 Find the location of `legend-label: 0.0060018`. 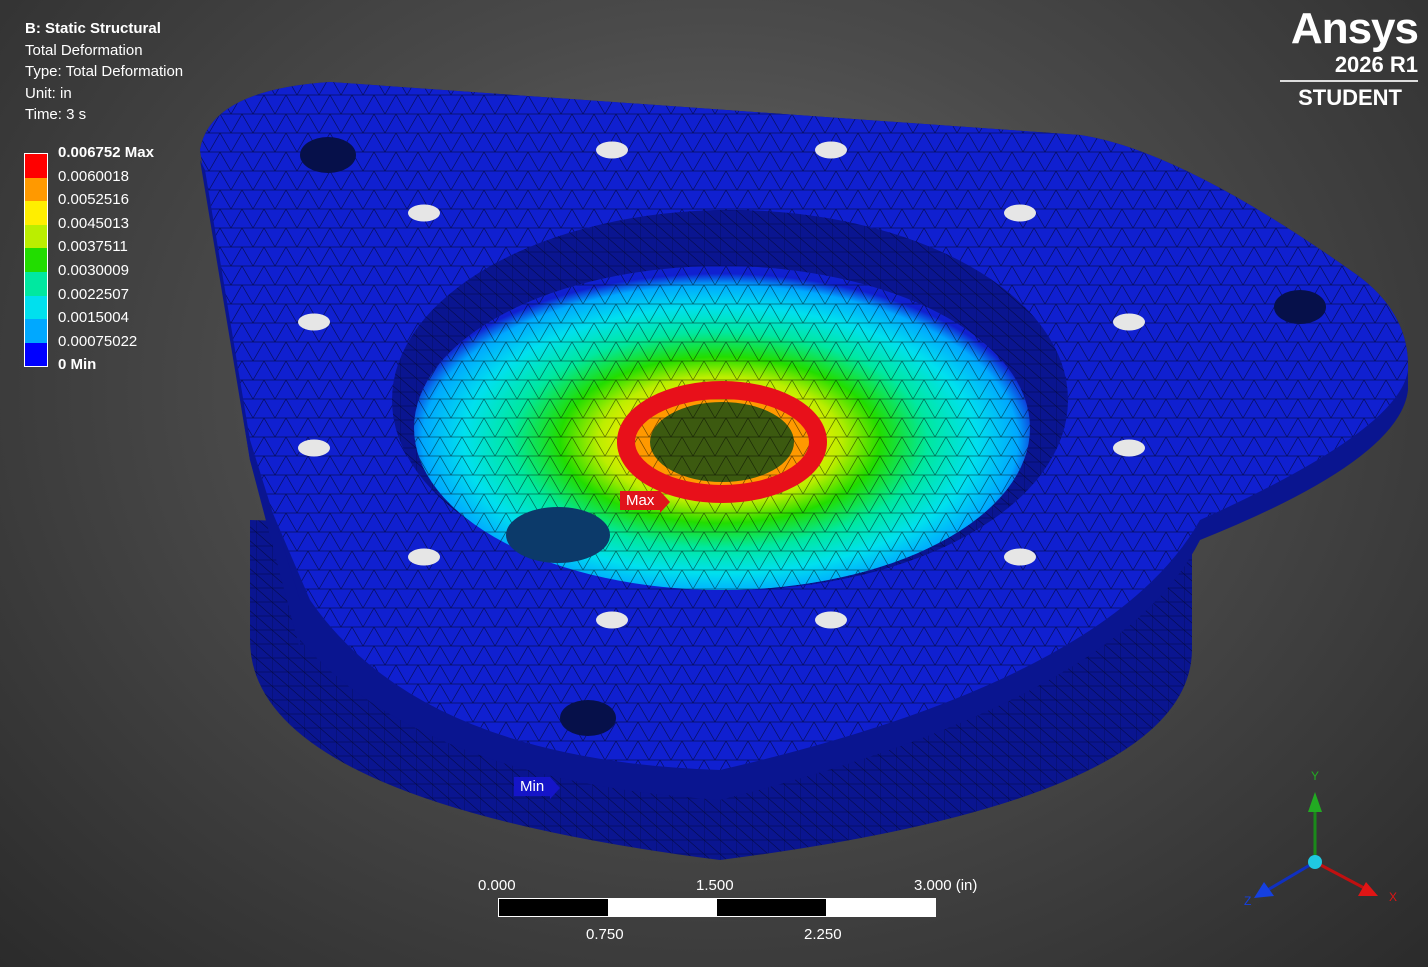

legend-label: 0.0060018 is located at coordinates (93, 176).